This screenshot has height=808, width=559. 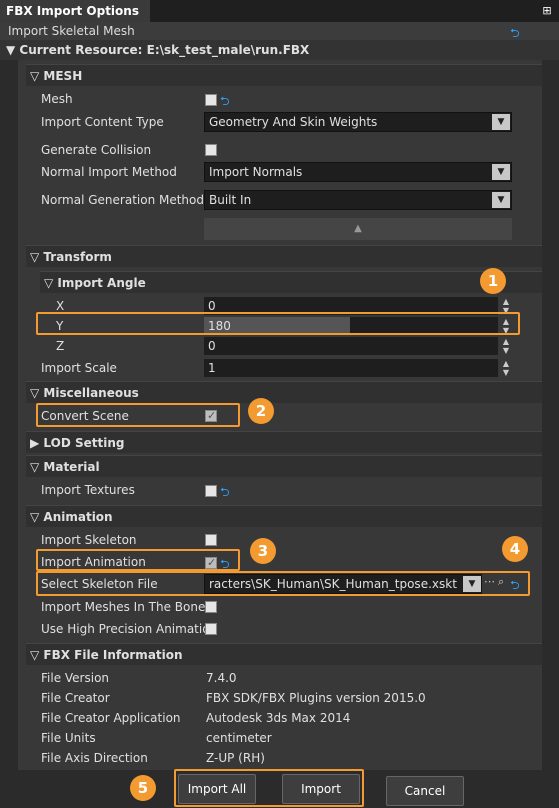 I want to click on normal-gen-label: Normal Generation Method, so click(x=122, y=200).